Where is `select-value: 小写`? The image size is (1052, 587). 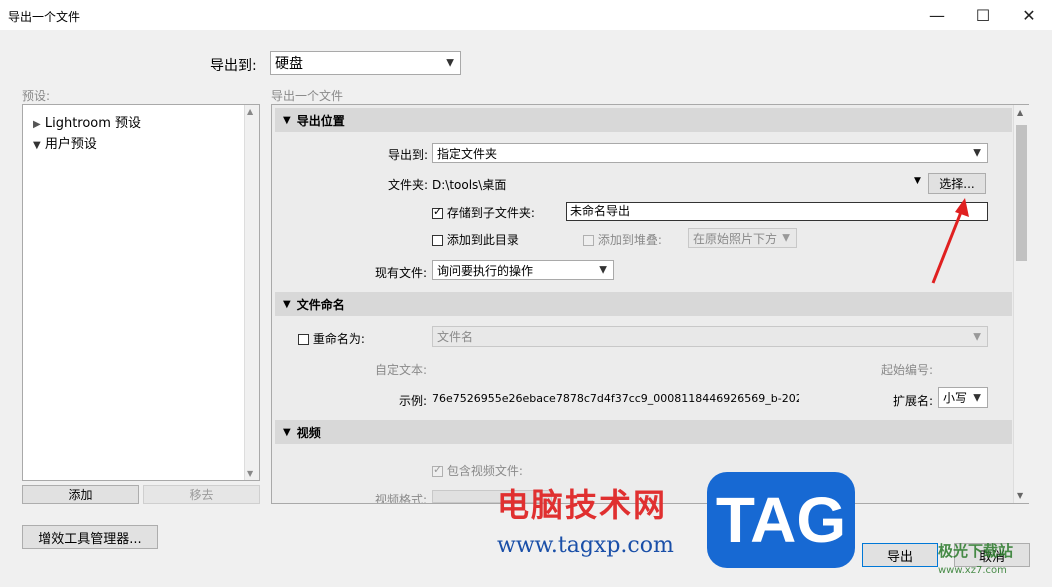 select-value: 小写 is located at coordinates (955, 398).